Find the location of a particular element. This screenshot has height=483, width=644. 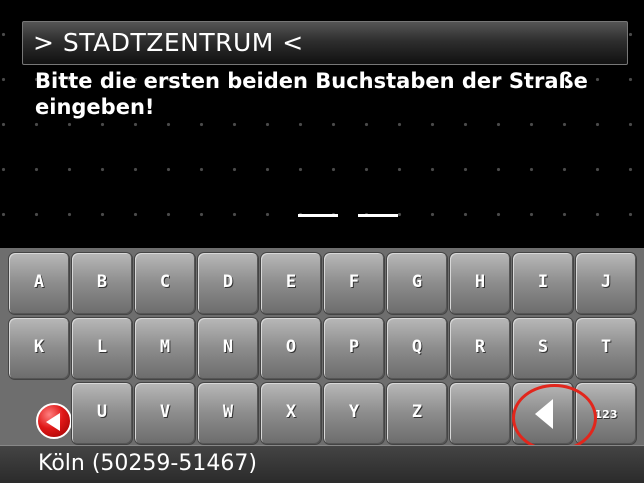

key-label: X is located at coordinates (291, 412).